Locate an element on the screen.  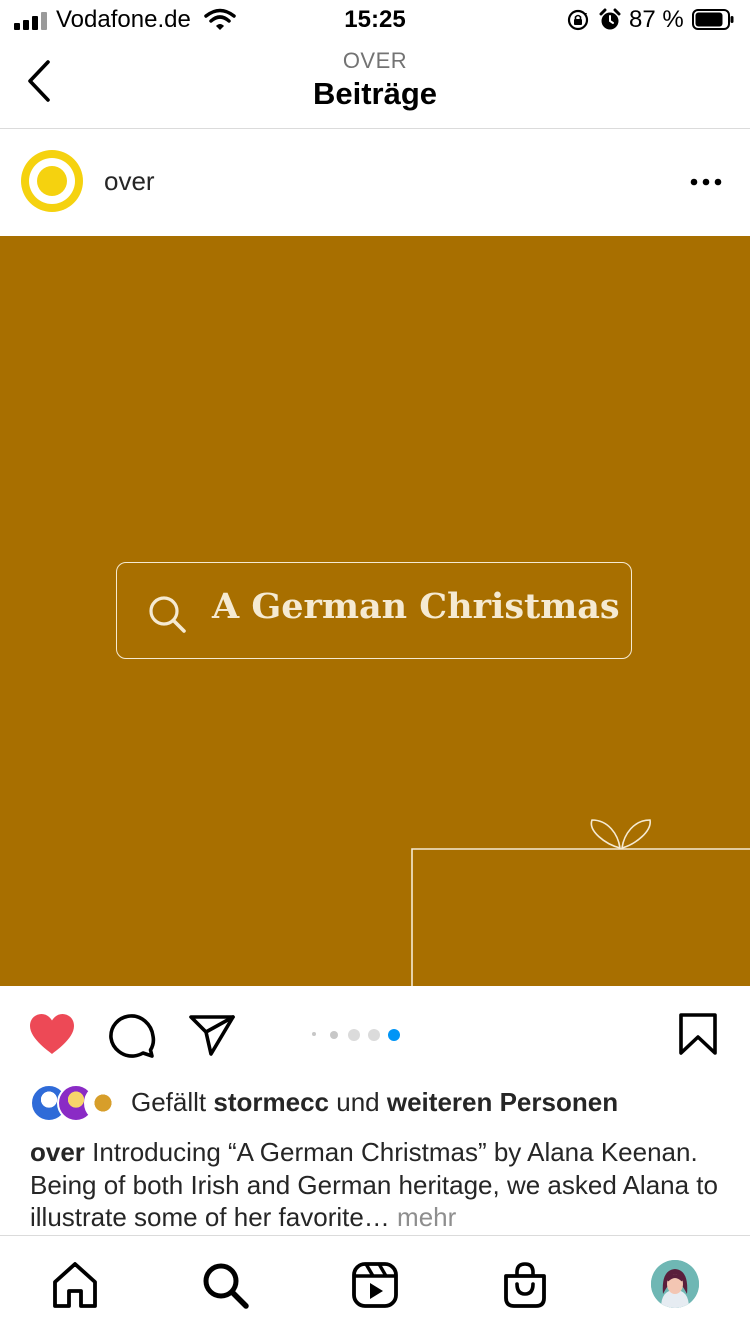
search-icon is located at coordinates (226, 1286).